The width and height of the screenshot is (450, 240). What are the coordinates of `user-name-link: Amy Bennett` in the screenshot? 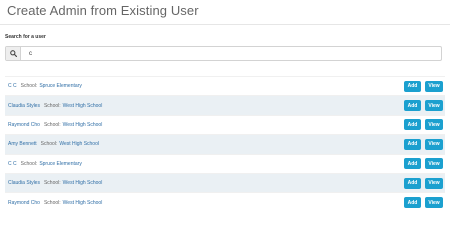 It's located at (22, 144).